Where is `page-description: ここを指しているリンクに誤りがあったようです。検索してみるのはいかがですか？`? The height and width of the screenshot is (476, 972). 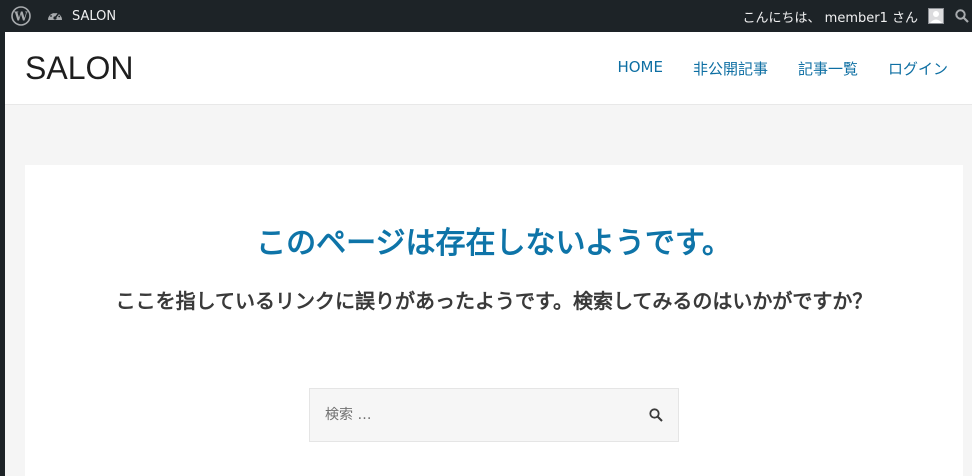 page-description: ここを指しているリンクに誤りがあったようです。検索してみるのはいかがですか？ is located at coordinates (494, 301).